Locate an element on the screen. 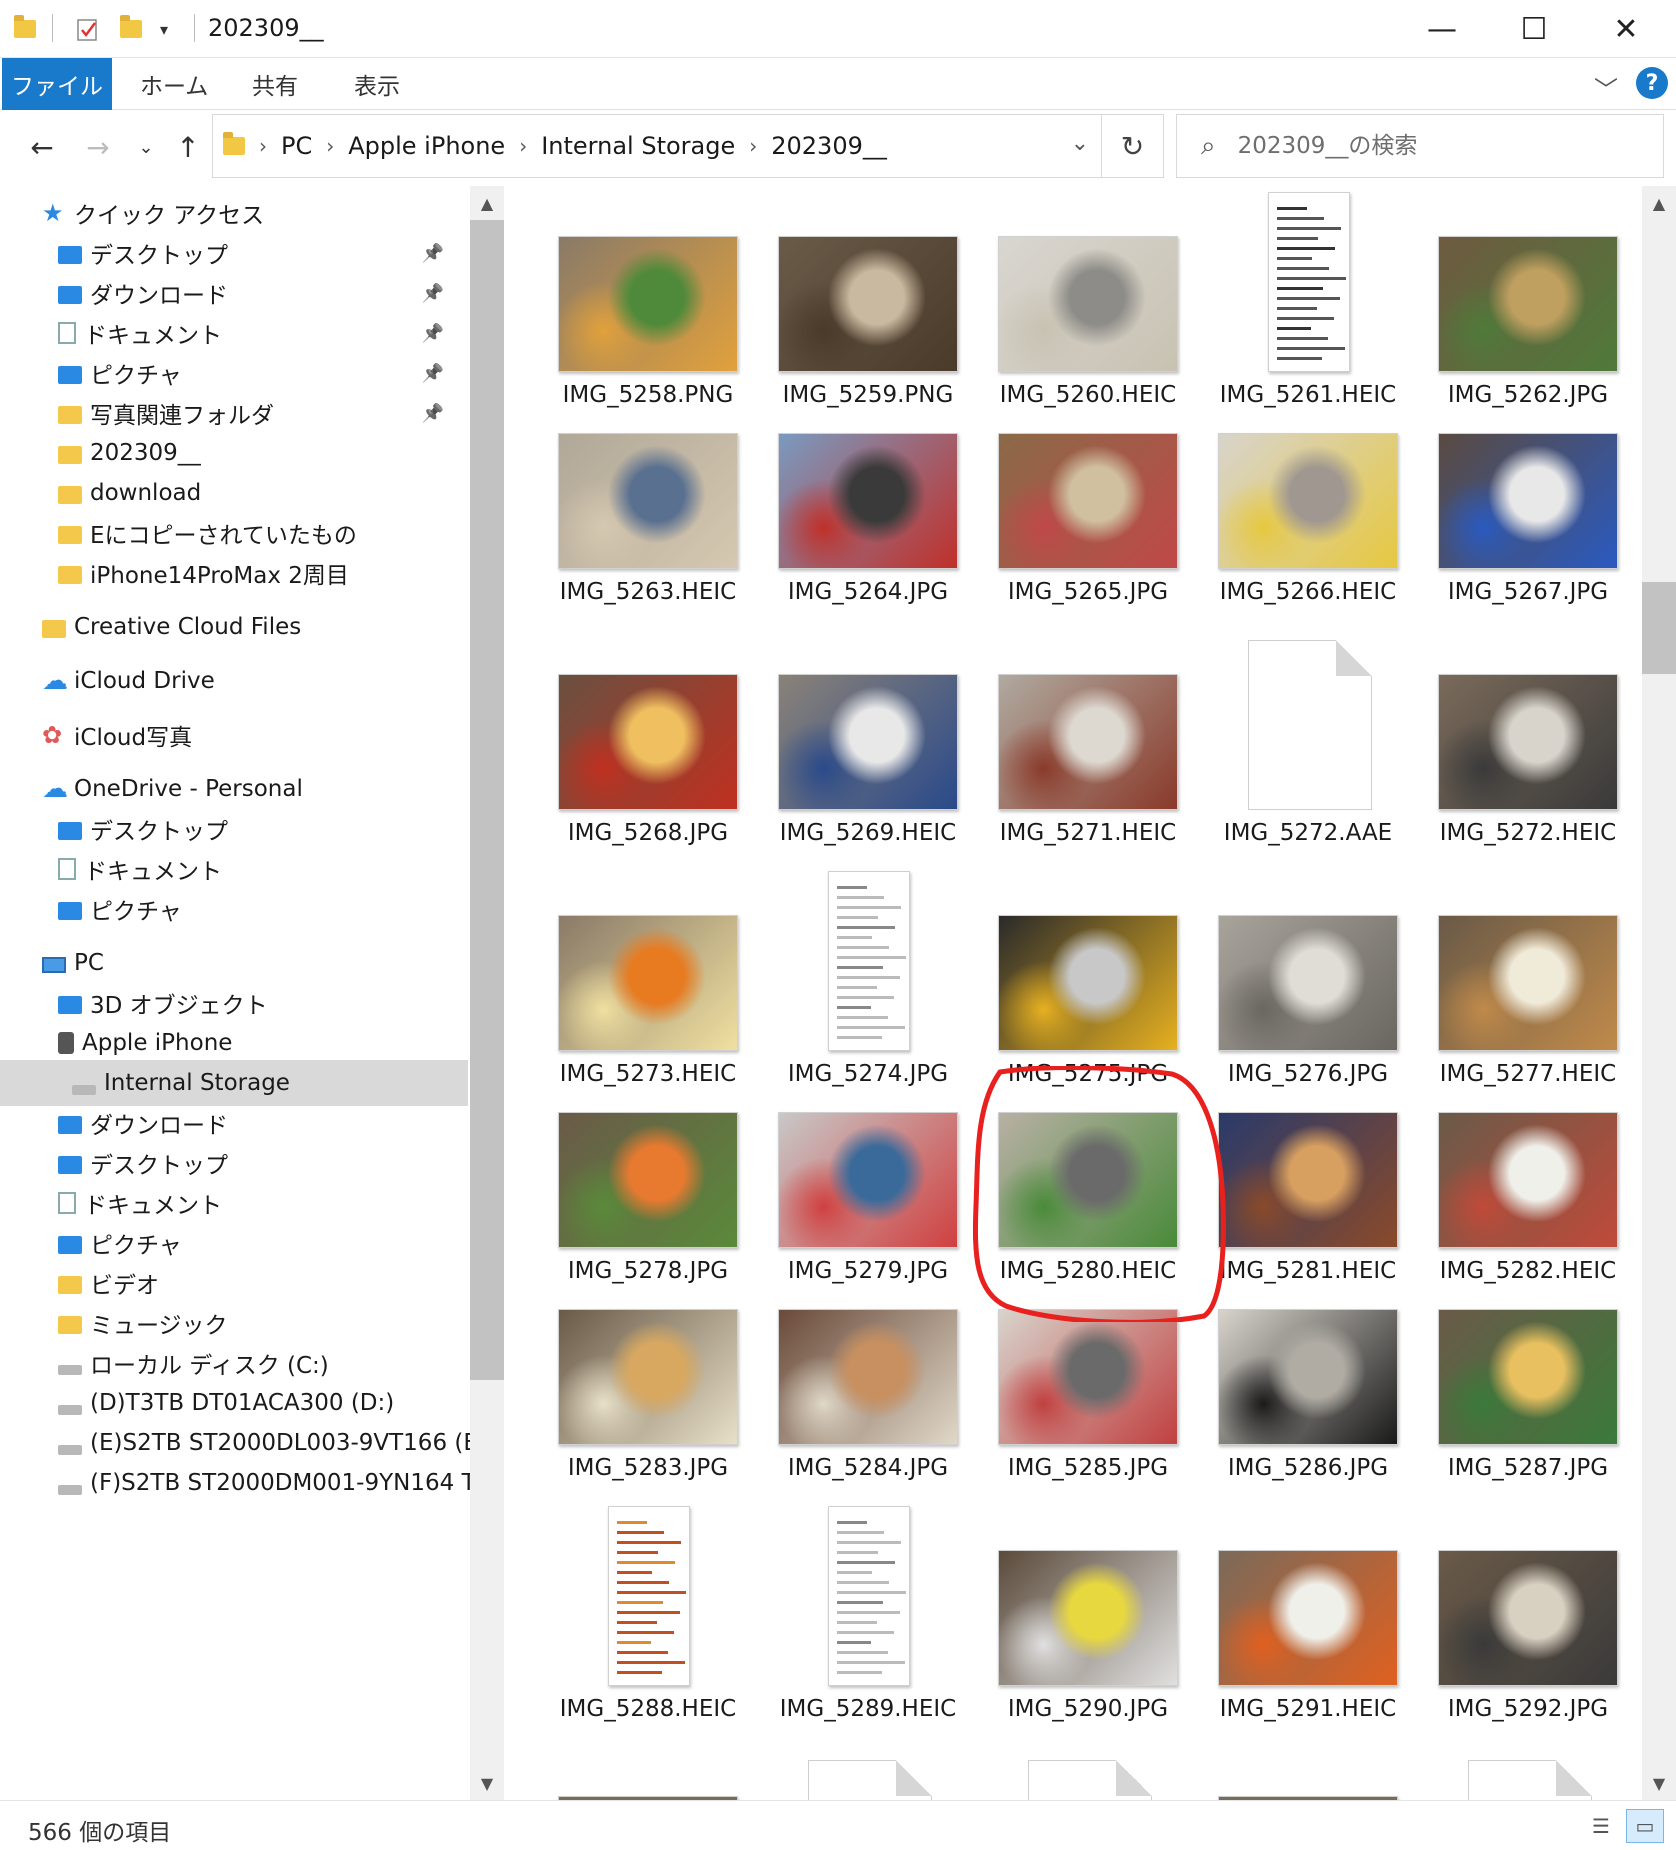 The height and width of the screenshot is (1850, 1676). breadcrumb-current-folder: 202309__ is located at coordinates (829, 146).